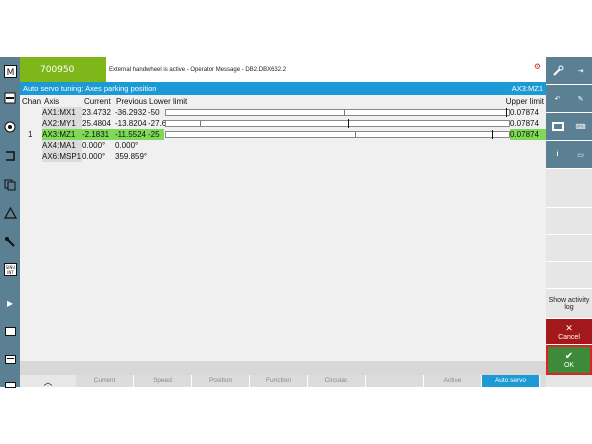 The height and width of the screenshot is (444, 592). What do you see at coordinates (283, 368) in the screenshot?
I see `status-strip` at bounding box center [283, 368].